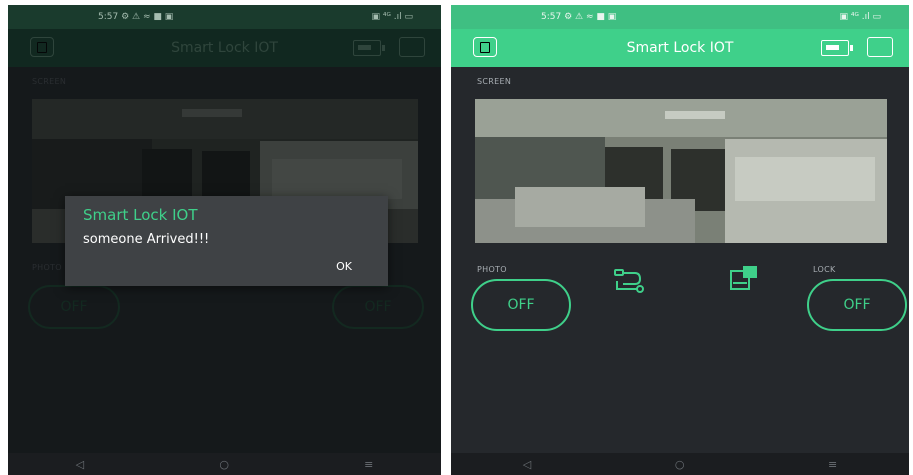 This screenshot has height=475, width=913. What do you see at coordinates (680, 48) in the screenshot?
I see `app-bar: Smart Lock IOT` at bounding box center [680, 48].